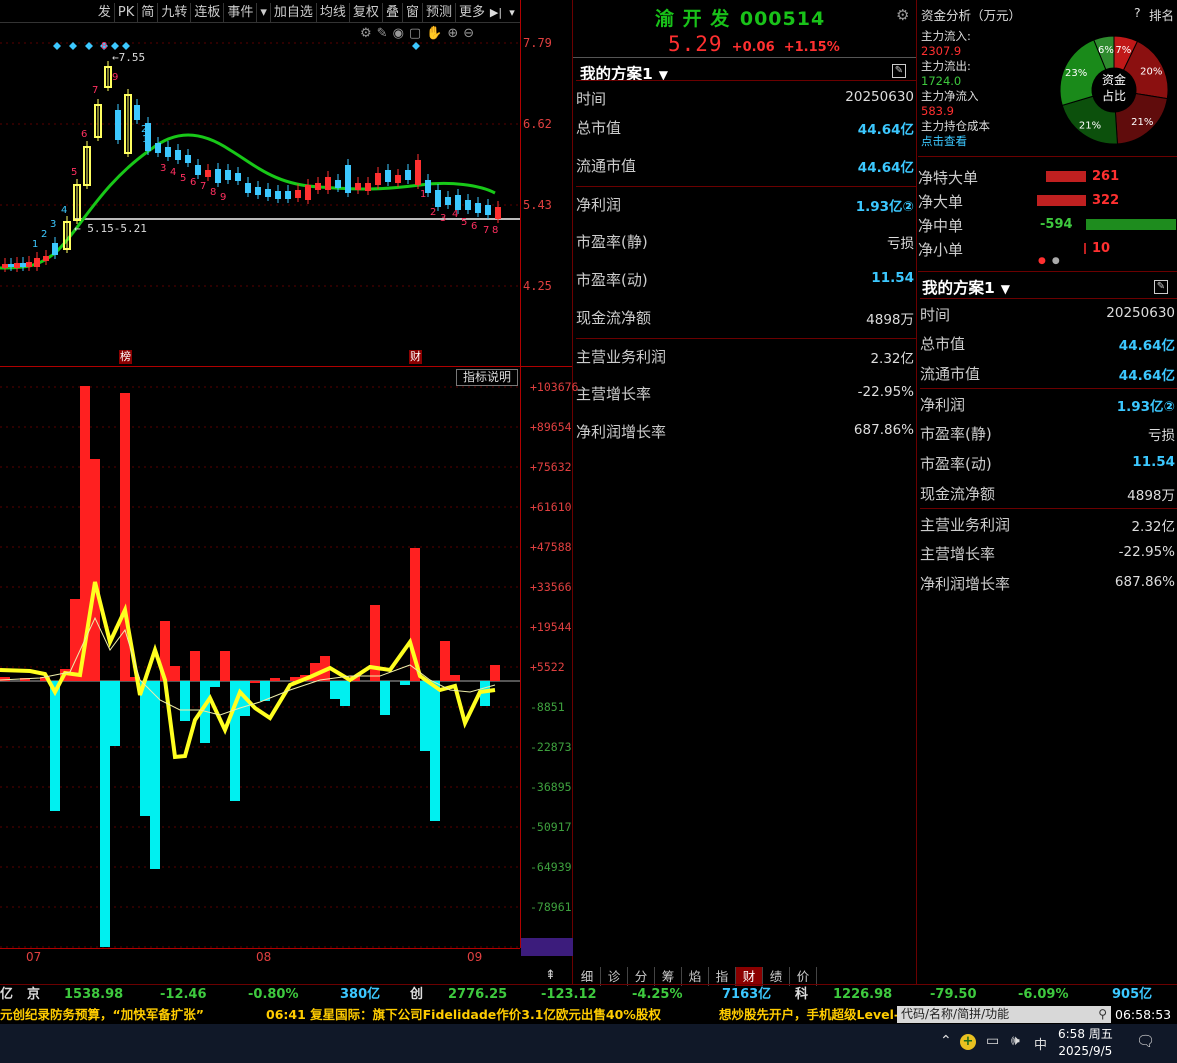 Image resolution: width=1177 pixels, height=1063 pixels. Describe the element at coordinates (173, 12) in the screenshot. I see `toolbar-item: 九转` at that location.